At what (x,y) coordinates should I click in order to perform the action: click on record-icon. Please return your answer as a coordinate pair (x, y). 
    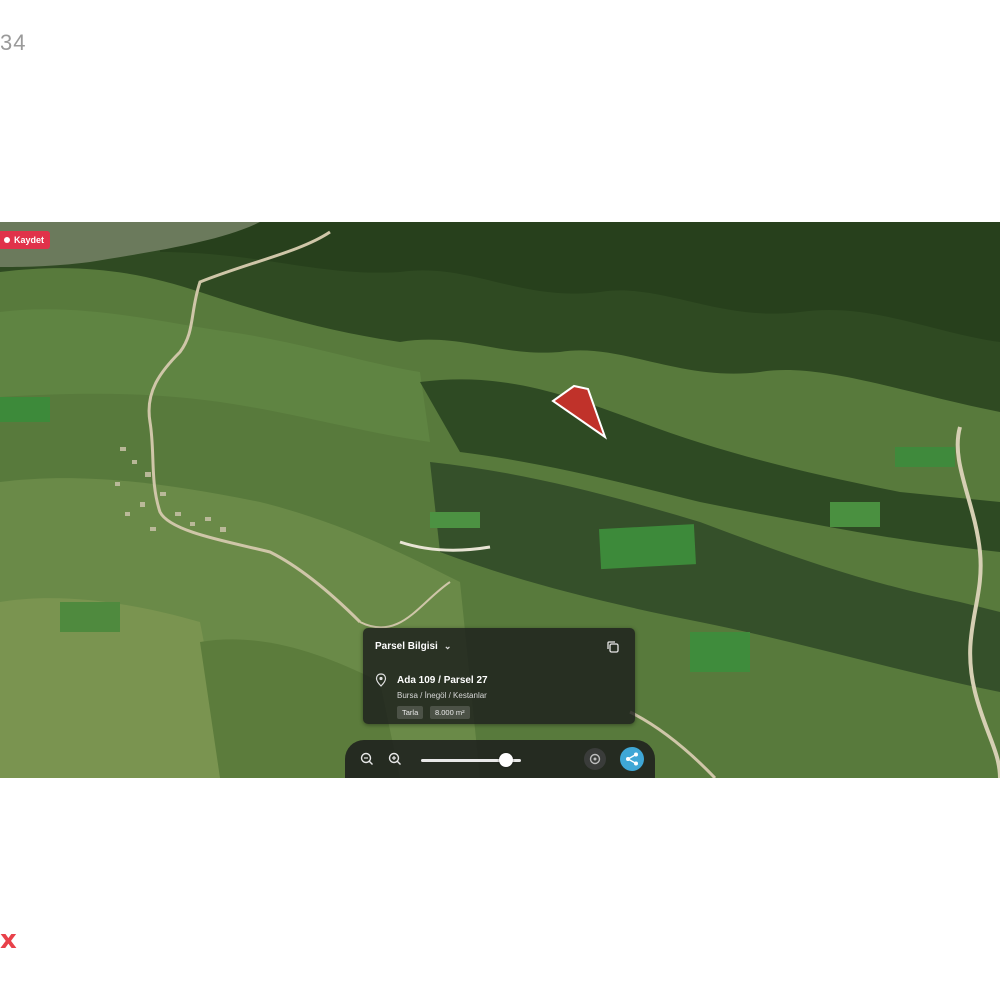
    Looking at the image, I should click on (7, 240).